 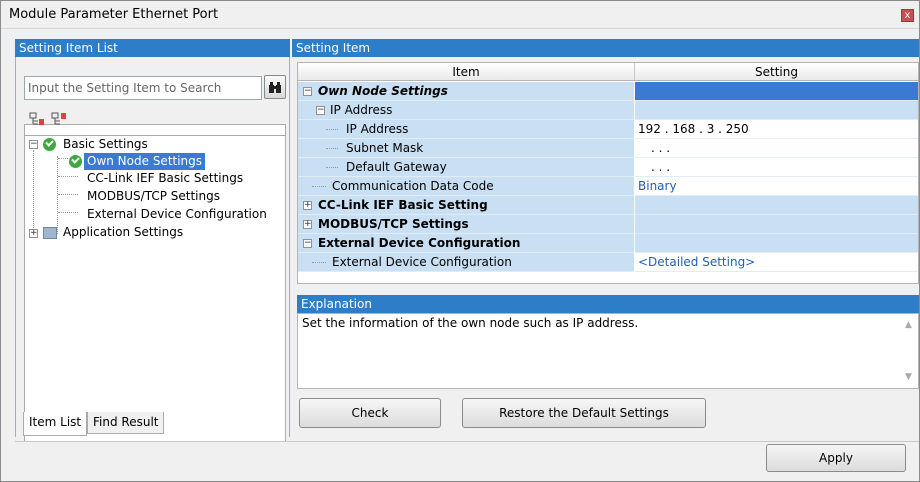 What do you see at coordinates (413, 186) in the screenshot?
I see `row-label: Communication Data Code` at bounding box center [413, 186].